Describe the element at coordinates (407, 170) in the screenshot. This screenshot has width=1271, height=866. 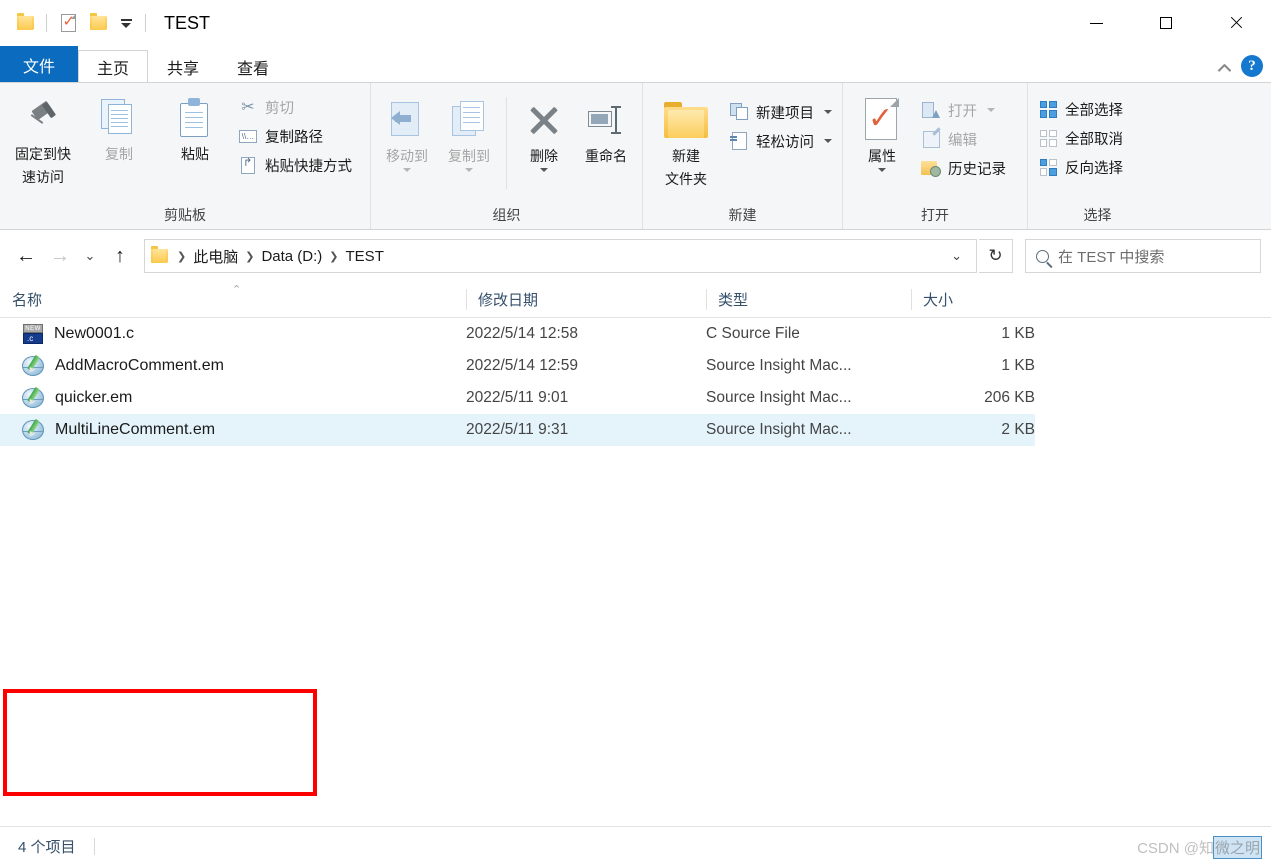
I see `move-to-caret-icon` at that location.